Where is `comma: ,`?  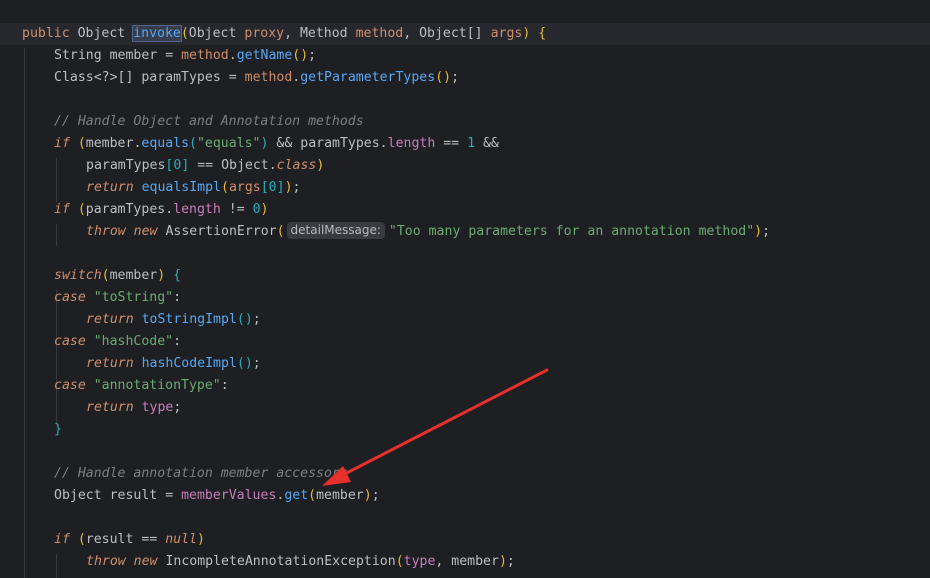
comma: , is located at coordinates (292, 33).